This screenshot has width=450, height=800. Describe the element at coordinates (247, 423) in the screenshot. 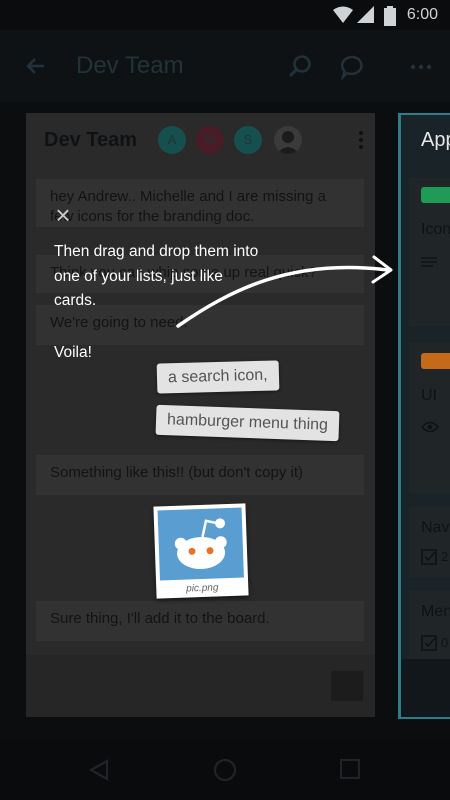

I see `draggable-text-chip: hamburger menu thing` at that location.